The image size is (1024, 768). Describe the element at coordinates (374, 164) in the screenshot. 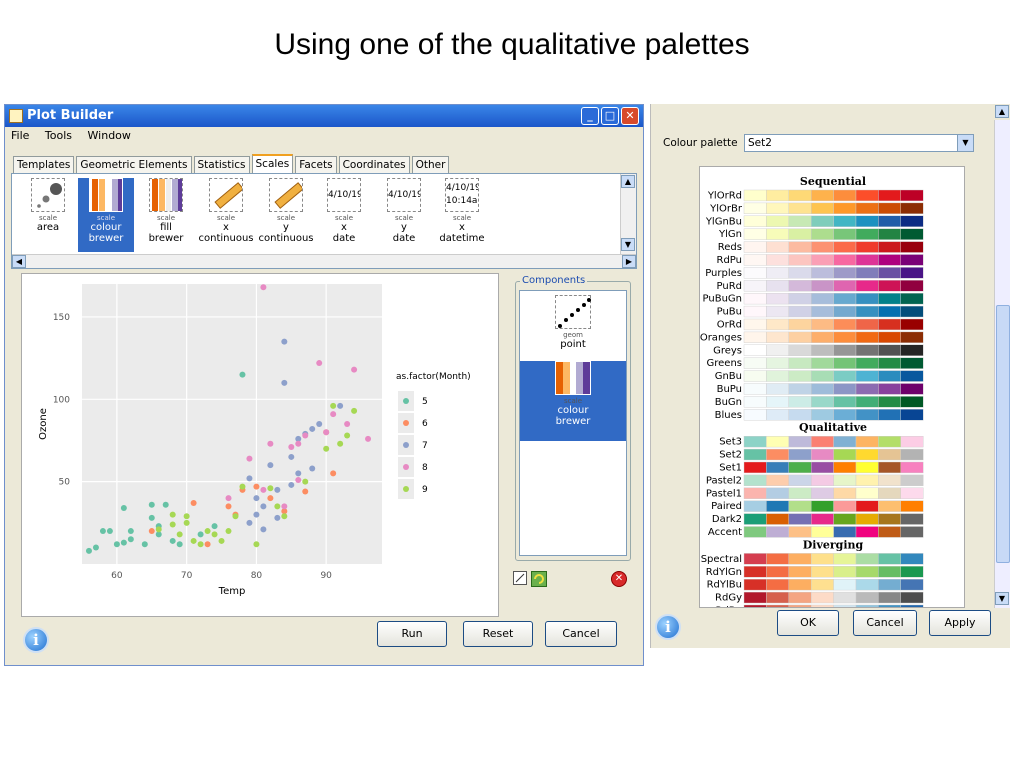

I see `tab-coordinates: Coordinates` at that location.